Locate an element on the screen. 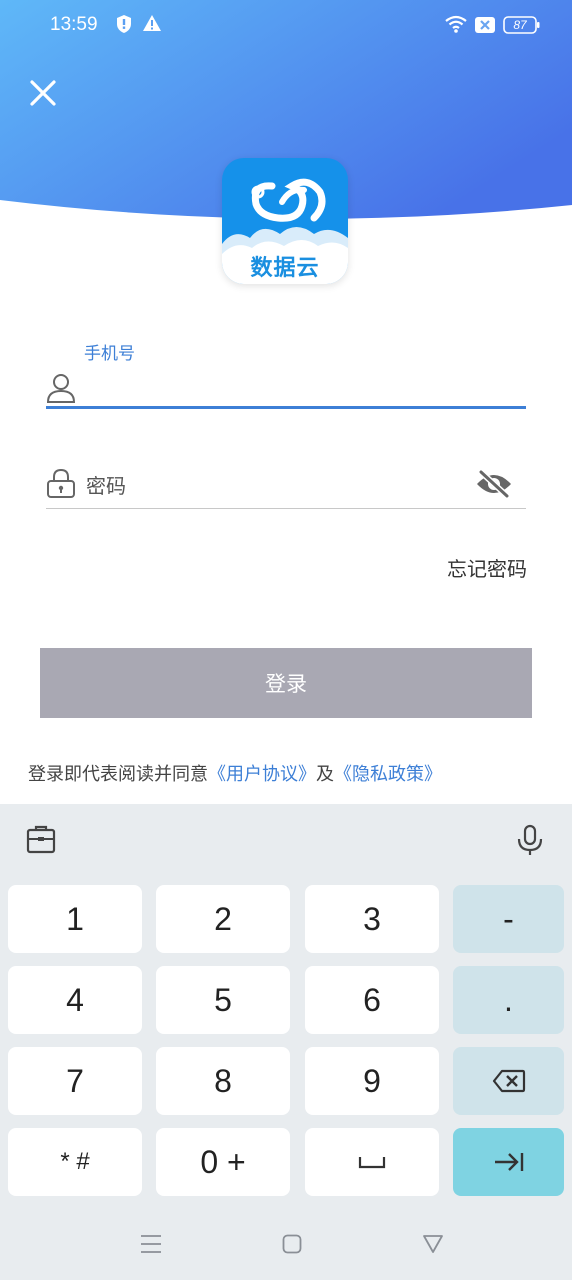 The height and width of the screenshot is (1280, 572). key-0-plus: 0 + is located at coordinates (223, 1162).